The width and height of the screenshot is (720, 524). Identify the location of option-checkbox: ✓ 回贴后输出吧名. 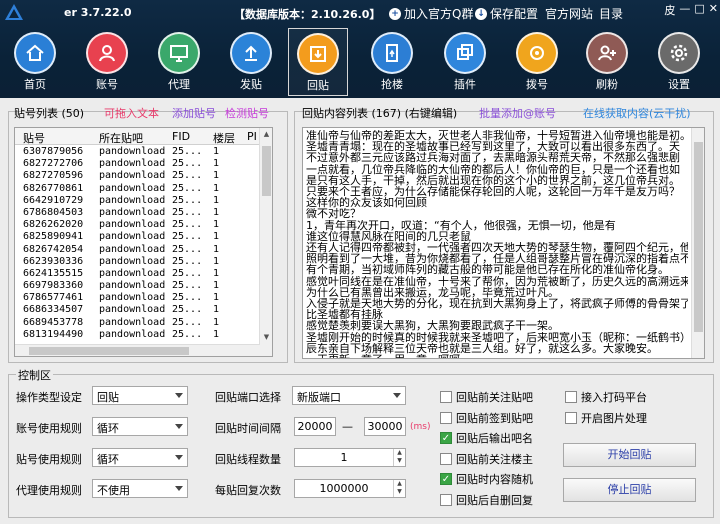
(486, 438).